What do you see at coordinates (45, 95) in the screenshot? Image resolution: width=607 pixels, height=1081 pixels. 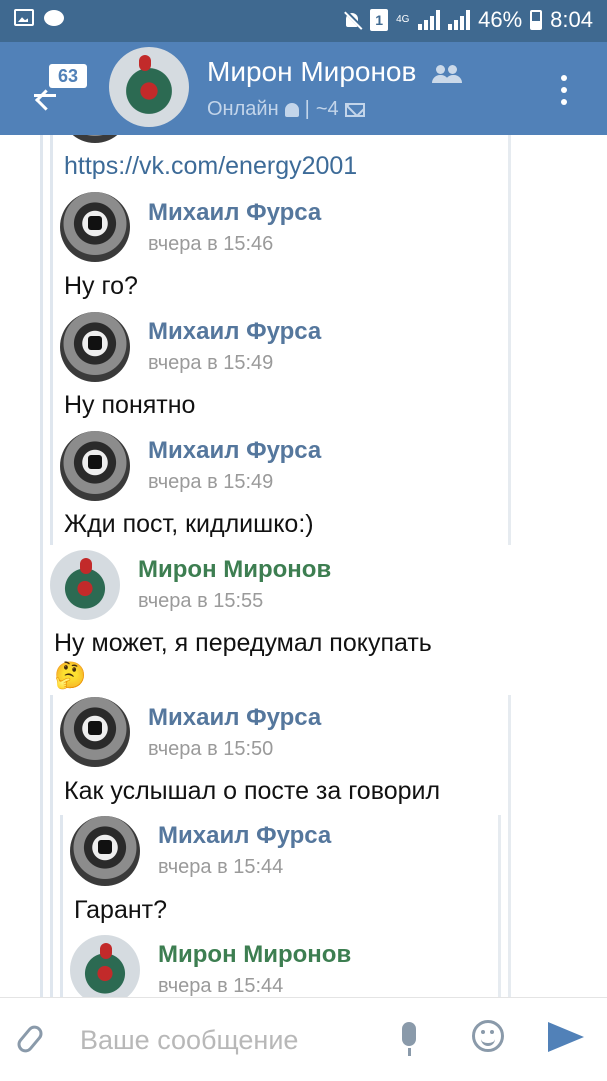 I see `back-arrow-icon` at bounding box center [45, 95].